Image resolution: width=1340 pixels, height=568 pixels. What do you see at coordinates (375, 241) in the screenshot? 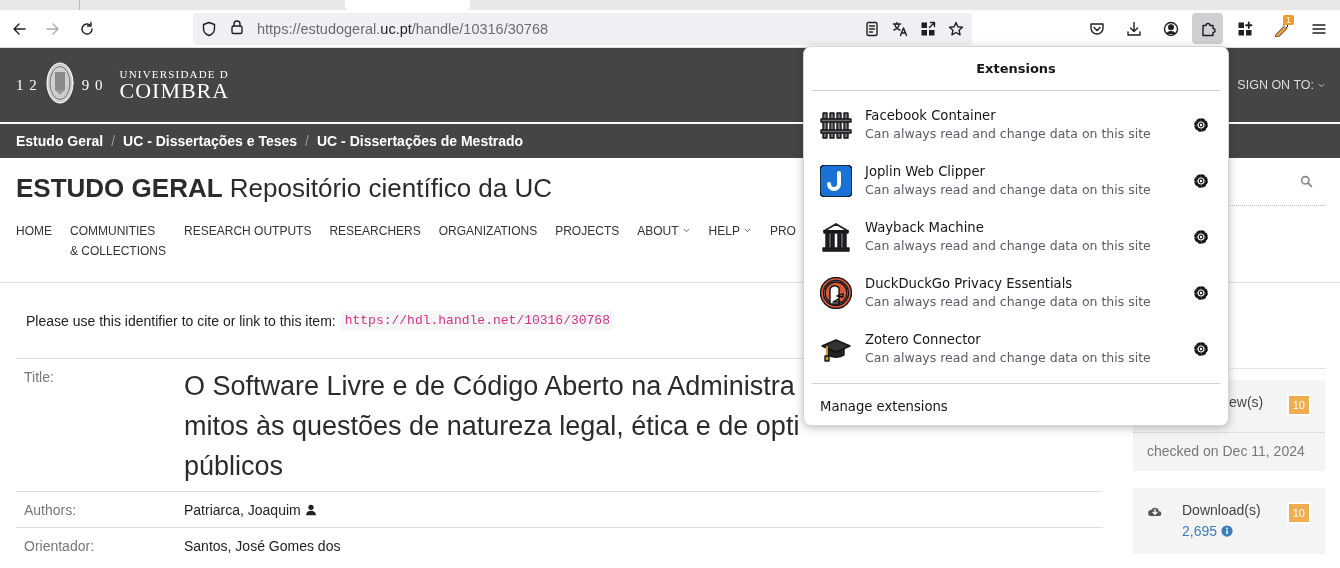
I see `nav-link: RESEARCHERS` at bounding box center [375, 241].